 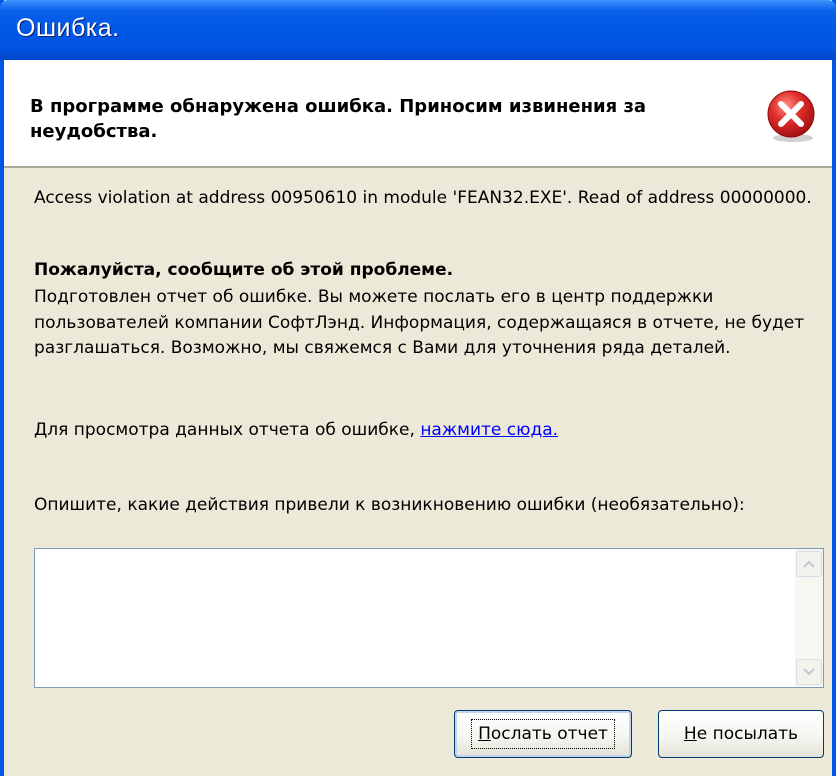 What do you see at coordinates (244, 270) in the screenshot?
I see `report-heading: Пожалуйста, сообщите об этой проблеме.` at bounding box center [244, 270].